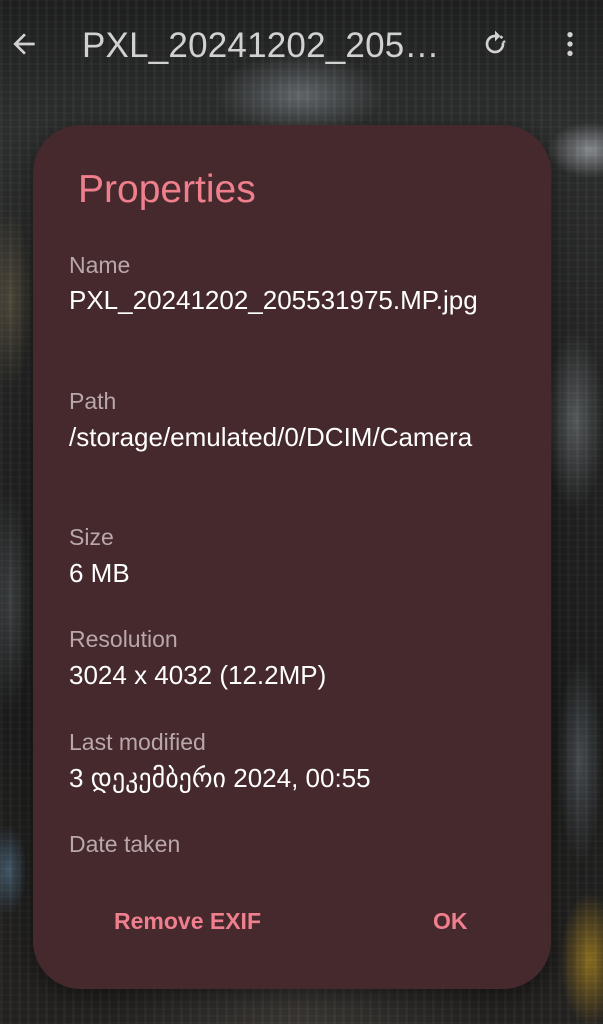 The width and height of the screenshot is (603, 1024). I want to click on name-label: Name, so click(100, 265).